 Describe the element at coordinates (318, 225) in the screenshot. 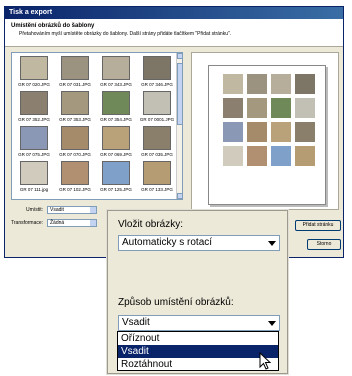

I see `add-page-button: Přidat stránku` at that location.